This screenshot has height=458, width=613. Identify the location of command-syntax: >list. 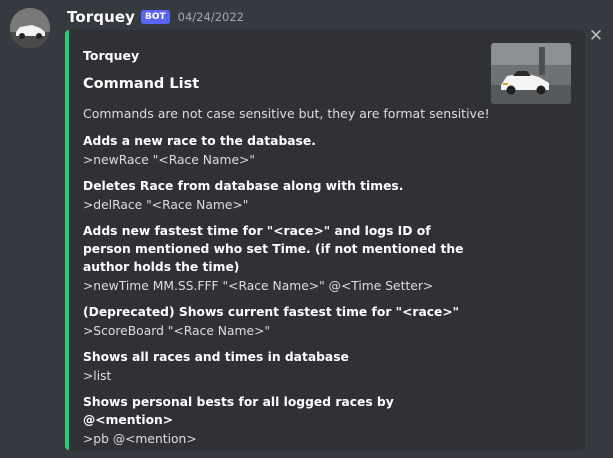
(97, 376).